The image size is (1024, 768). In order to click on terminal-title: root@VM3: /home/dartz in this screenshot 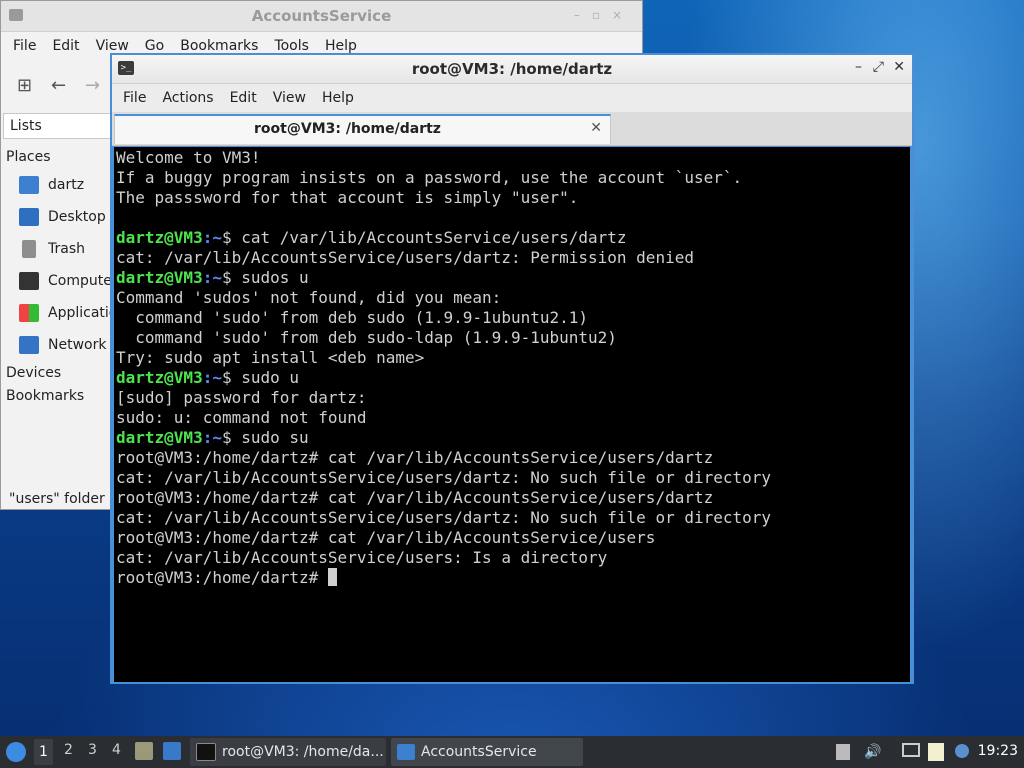, I will do `click(512, 69)`.